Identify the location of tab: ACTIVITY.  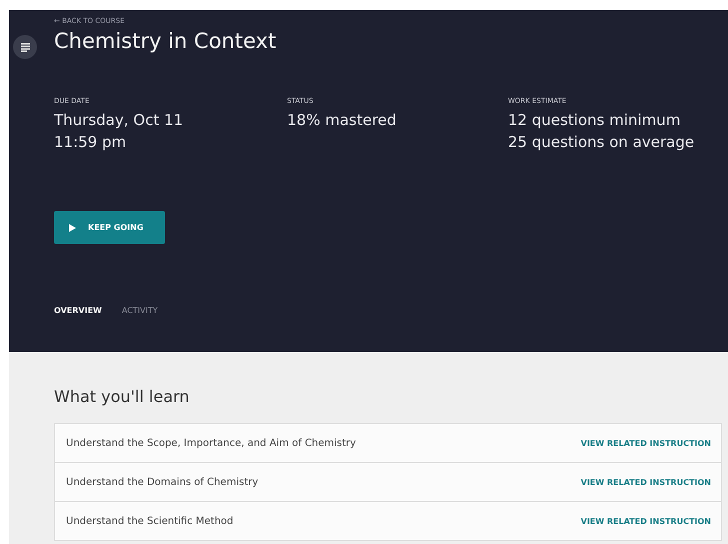
(140, 310).